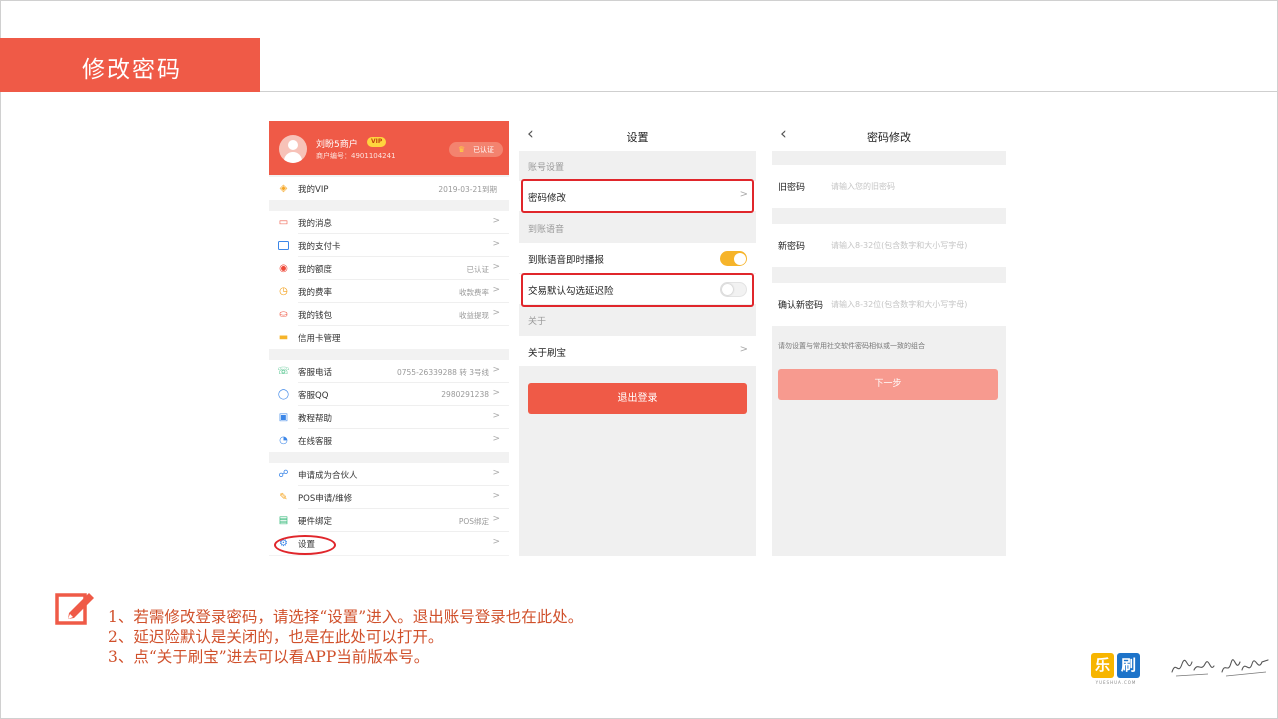 This screenshot has width=1278, height=719. Describe the element at coordinates (283, 245) in the screenshot. I see `card-icon` at that location.